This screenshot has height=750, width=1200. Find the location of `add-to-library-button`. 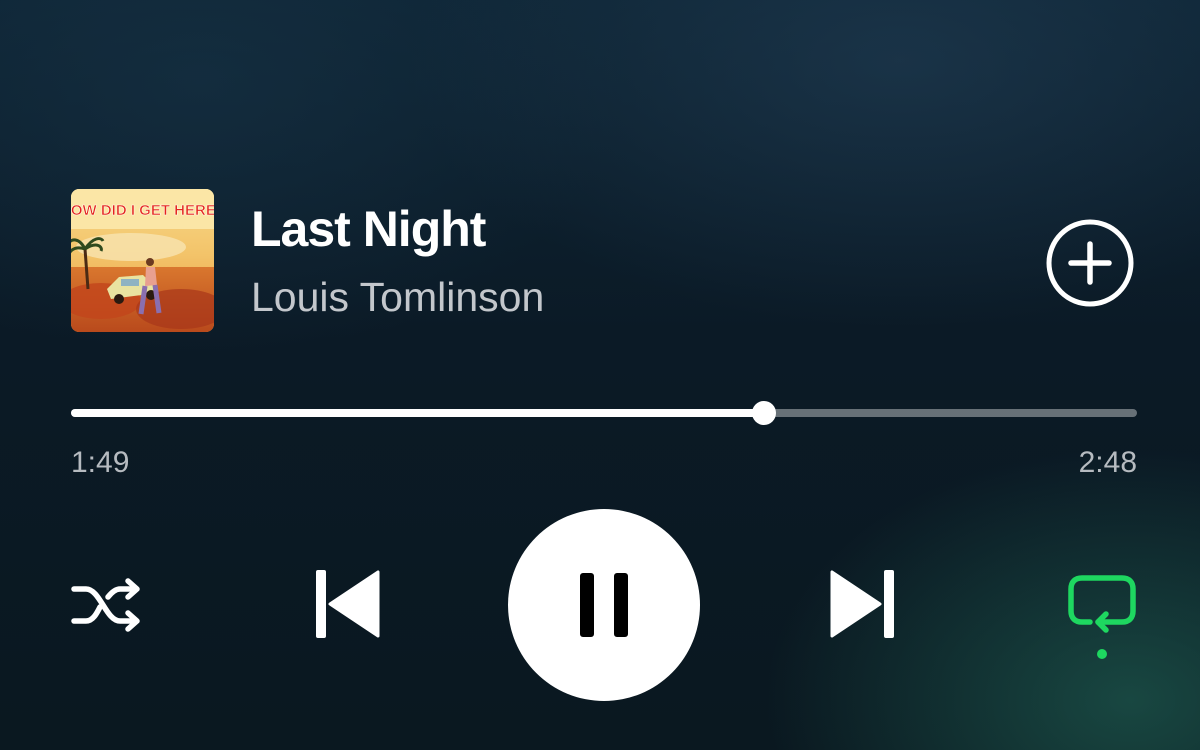

add-to-library-button is located at coordinates (1090, 263).